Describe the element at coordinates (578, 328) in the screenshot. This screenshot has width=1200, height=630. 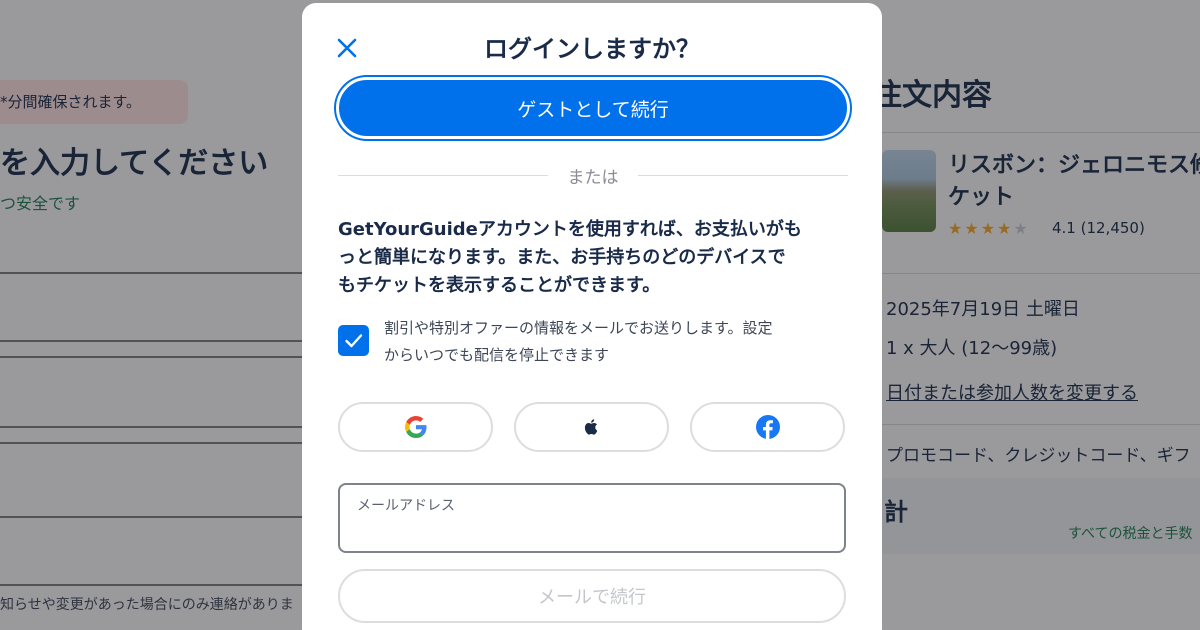
I see `newsletter-label-line: 割引や特別オファーの情報をメールでお送りします。設定` at that location.